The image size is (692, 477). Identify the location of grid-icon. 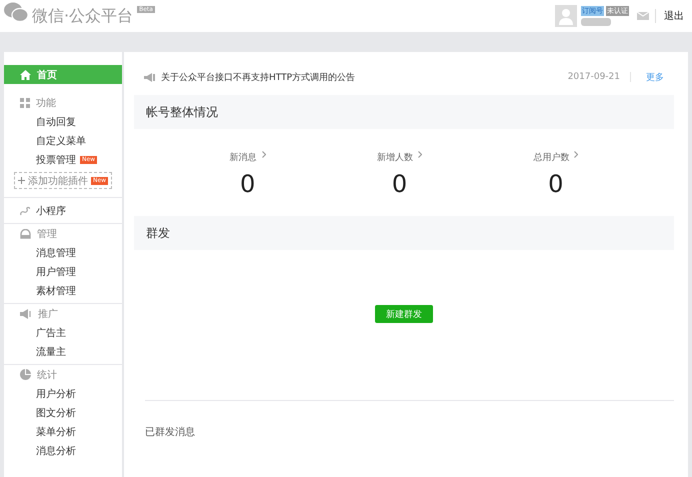
(25, 103).